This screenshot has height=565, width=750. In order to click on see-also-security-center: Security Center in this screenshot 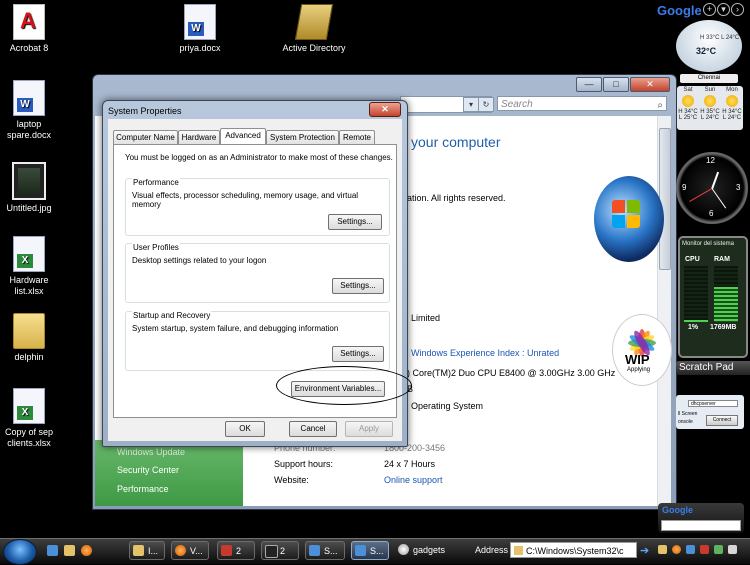, I will do `click(148, 470)`.